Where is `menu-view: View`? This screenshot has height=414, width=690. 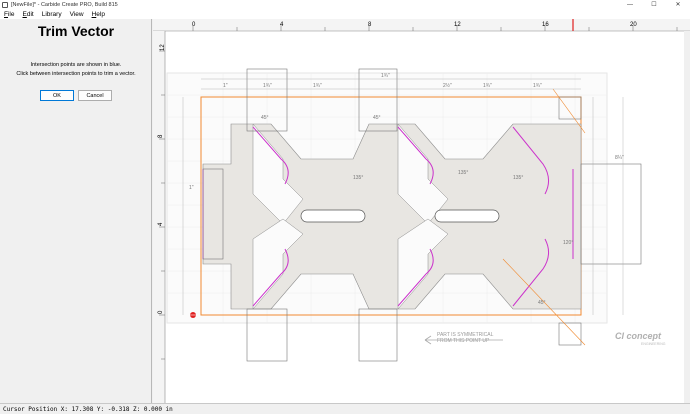
menu-view: View is located at coordinates (77, 14).